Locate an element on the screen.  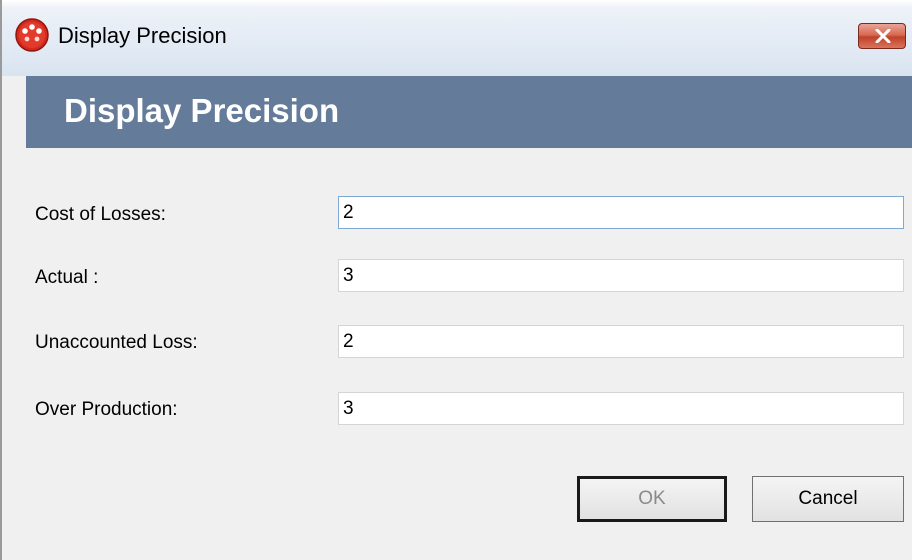
cost-of-losses-label: Cost of Losses: is located at coordinates (100, 214).